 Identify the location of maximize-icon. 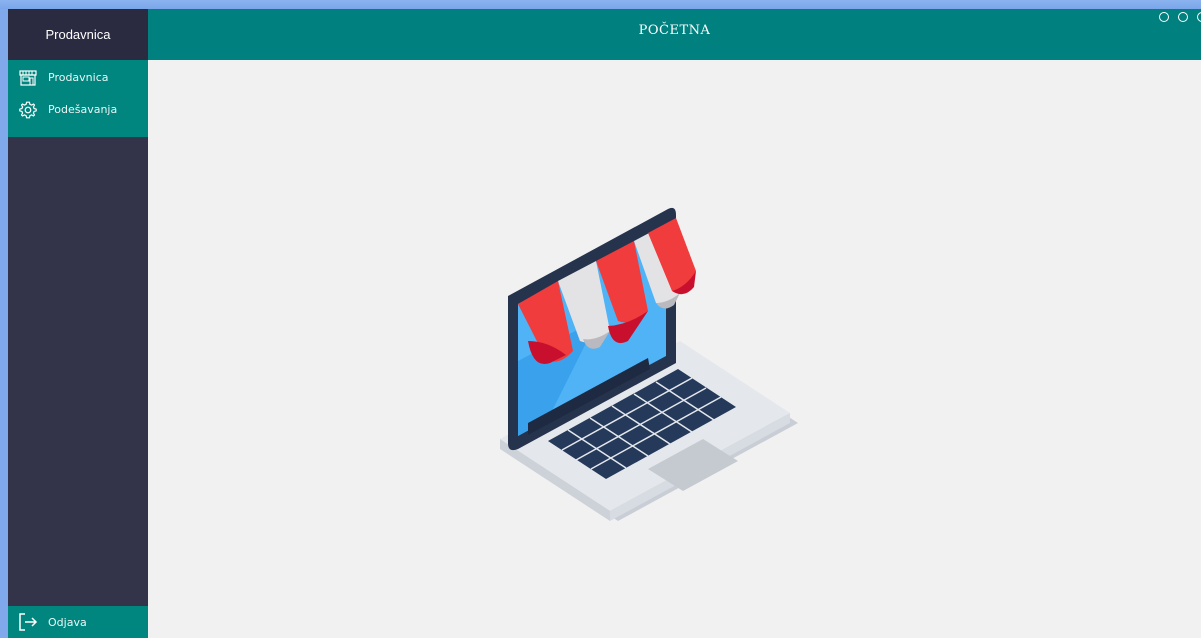
(1183, 17).